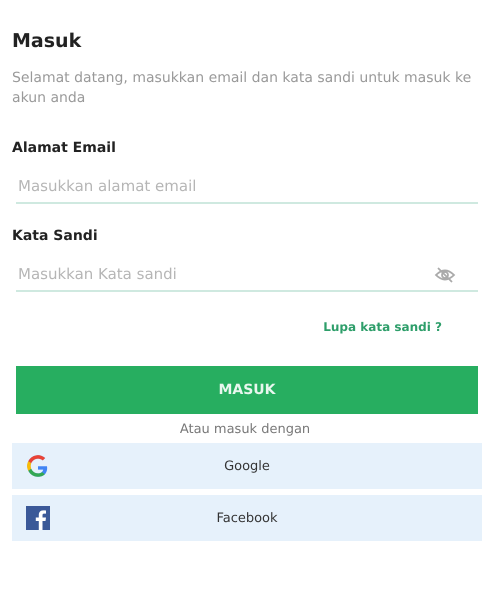 The width and height of the screenshot is (494, 589). What do you see at coordinates (47, 41) in the screenshot?
I see `page-title: Masuk` at bounding box center [47, 41].